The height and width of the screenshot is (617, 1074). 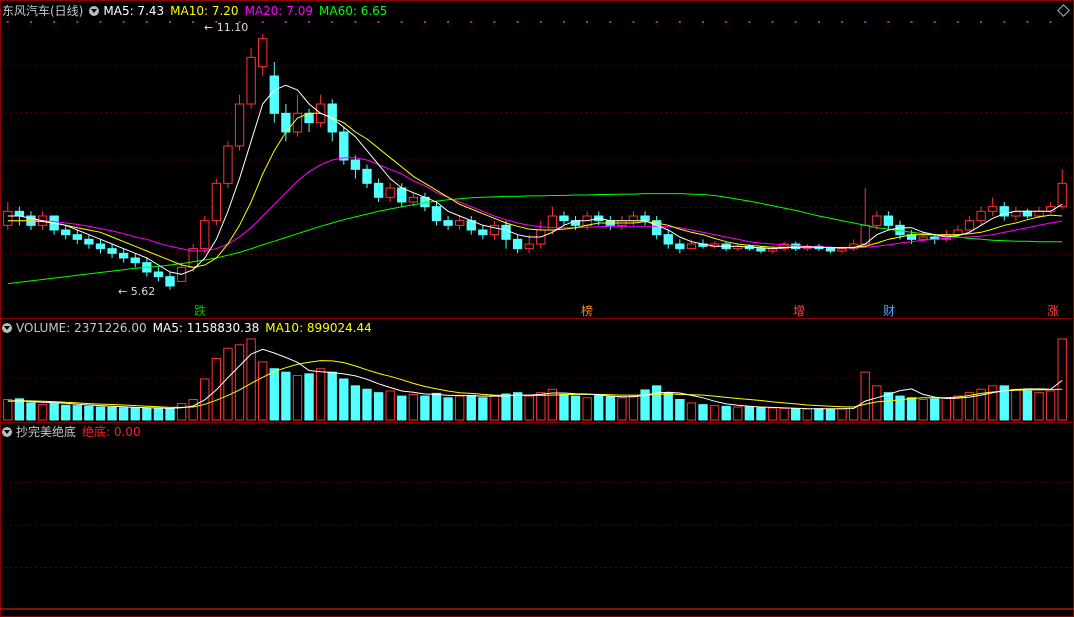 What do you see at coordinates (537, 422) in the screenshot?
I see `panel-divider-indicator` at bounding box center [537, 422].